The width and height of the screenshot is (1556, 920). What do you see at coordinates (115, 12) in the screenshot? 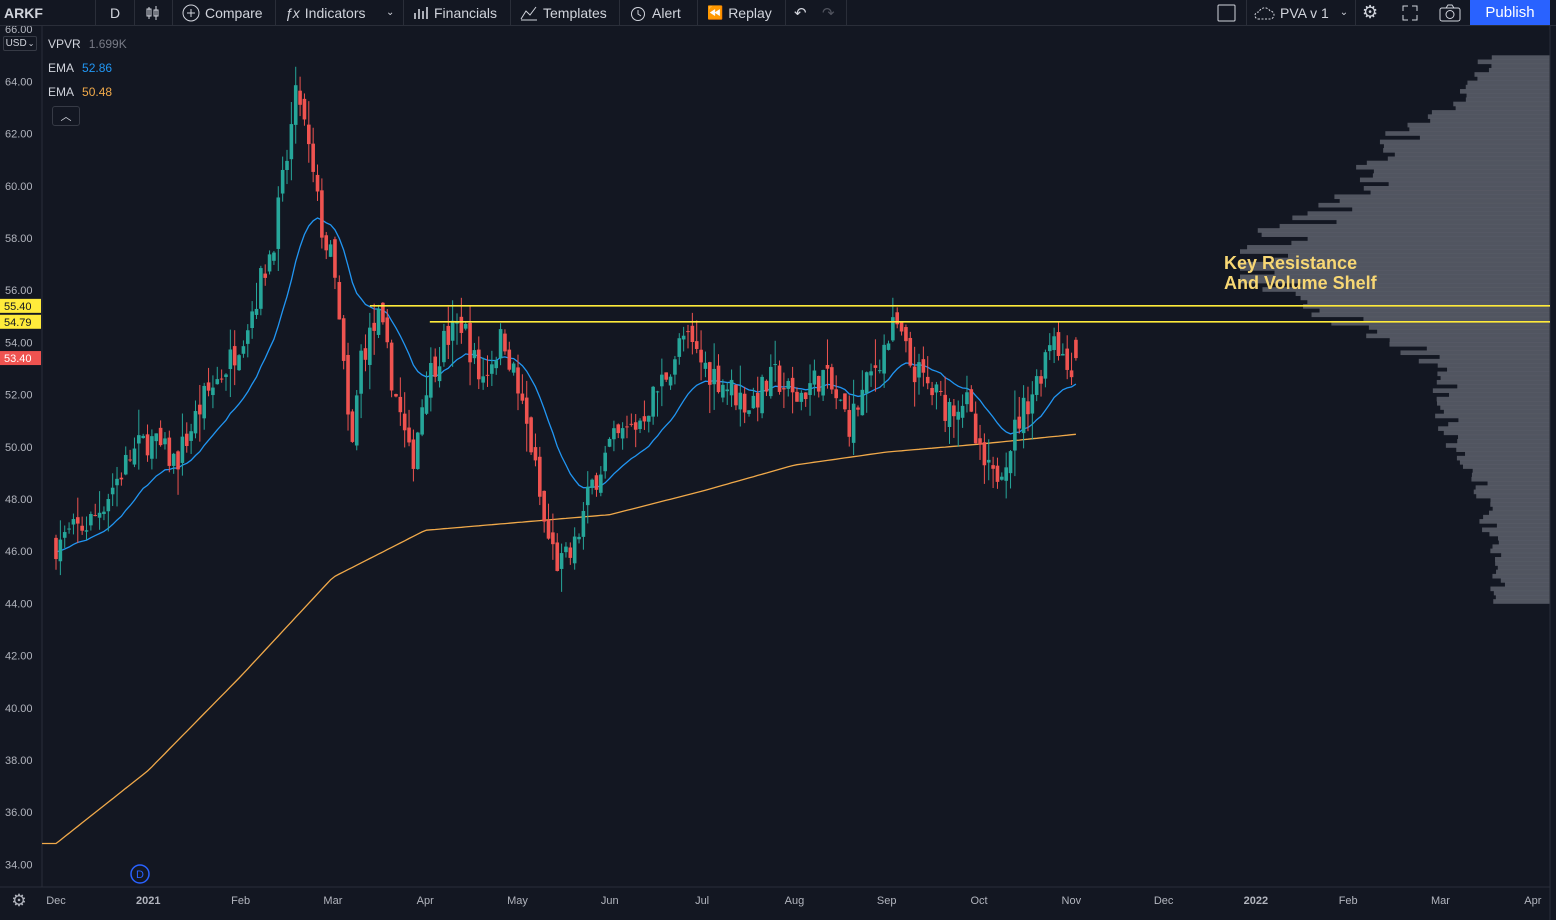
I see `interval-button: D` at bounding box center [115, 12].